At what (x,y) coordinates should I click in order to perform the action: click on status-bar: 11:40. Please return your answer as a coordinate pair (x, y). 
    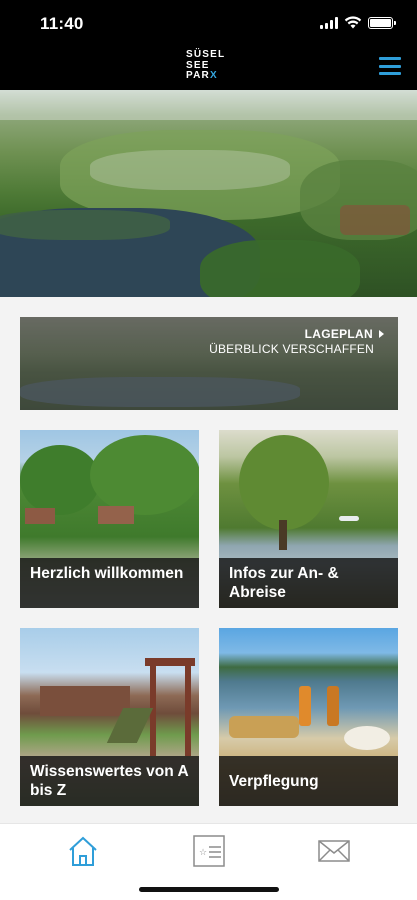
    Looking at the image, I should click on (208, 23).